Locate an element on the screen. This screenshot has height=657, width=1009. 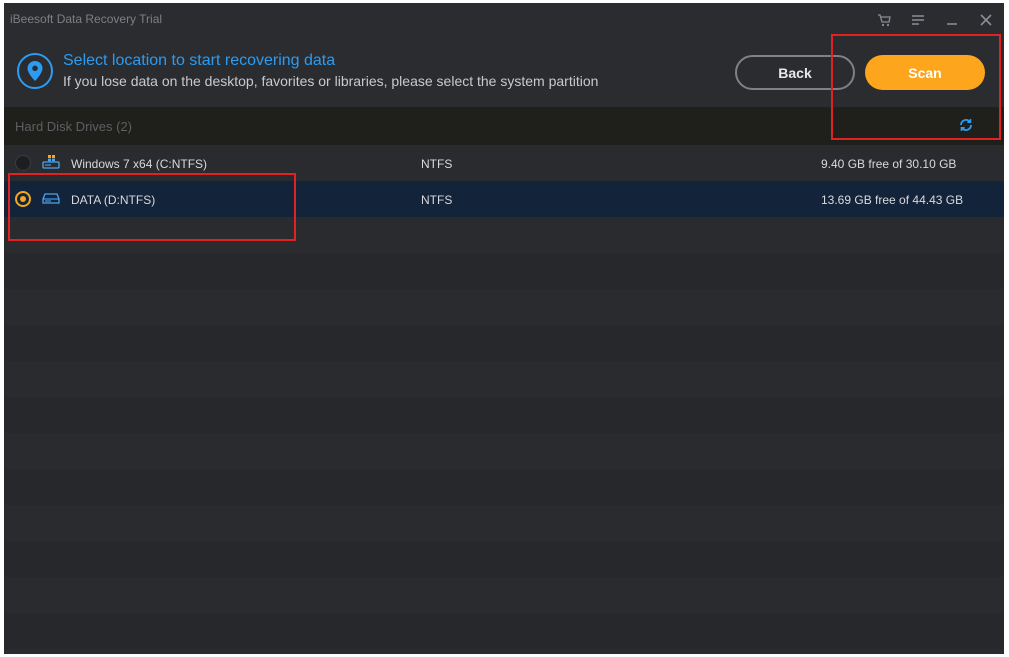
section-label: Hard Disk Drives (2) is located at coordinates (74, 126).